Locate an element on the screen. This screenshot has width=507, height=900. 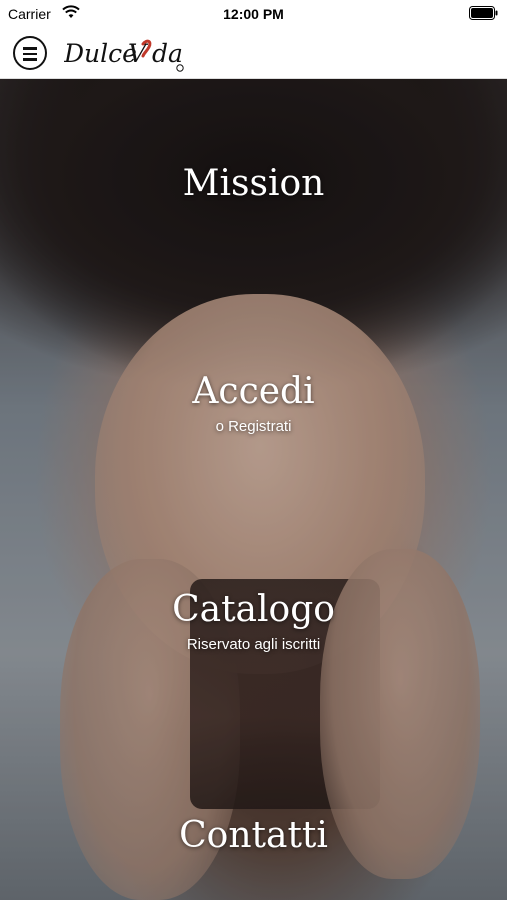
accedi-title: Accedi is located at coordinates (253, 391).